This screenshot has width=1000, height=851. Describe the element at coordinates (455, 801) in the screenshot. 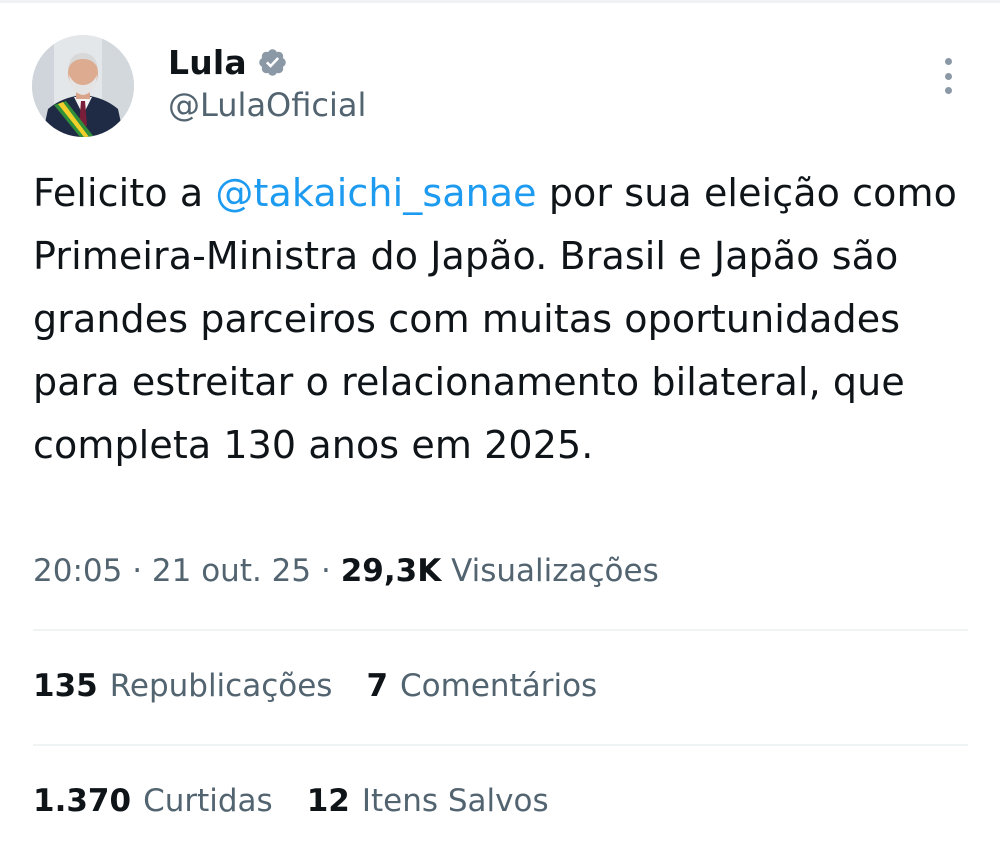

I see `bookmarks-label: Itens Salvos` at that location.